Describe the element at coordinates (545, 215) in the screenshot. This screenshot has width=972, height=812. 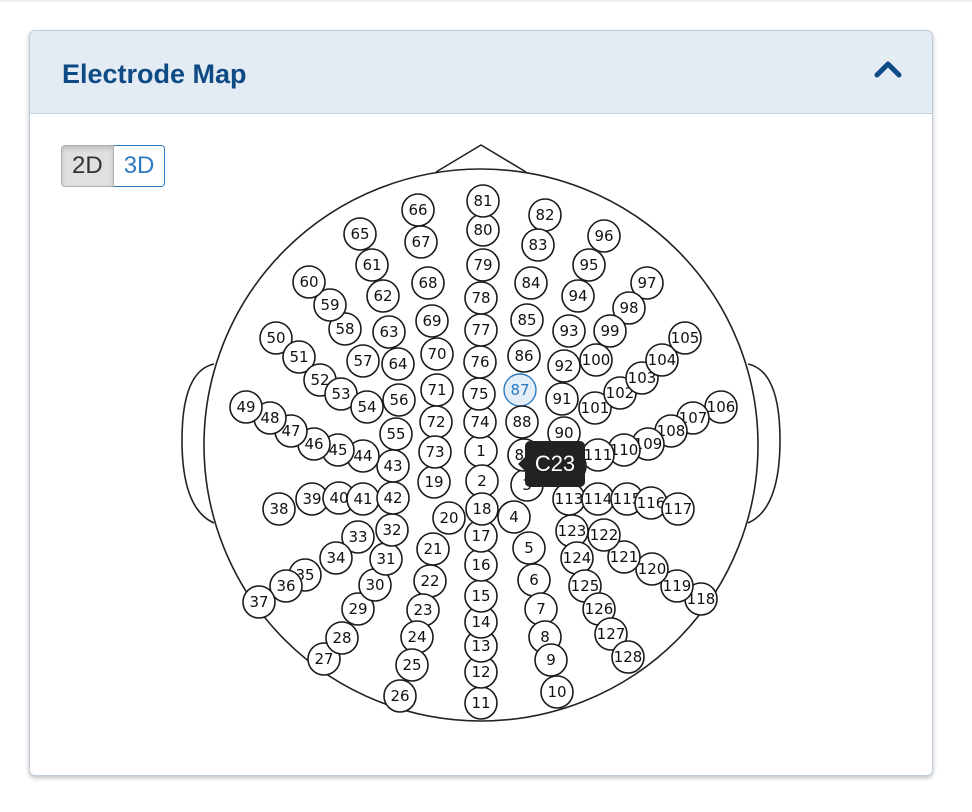
I see `electrode-82: 82` at that location.